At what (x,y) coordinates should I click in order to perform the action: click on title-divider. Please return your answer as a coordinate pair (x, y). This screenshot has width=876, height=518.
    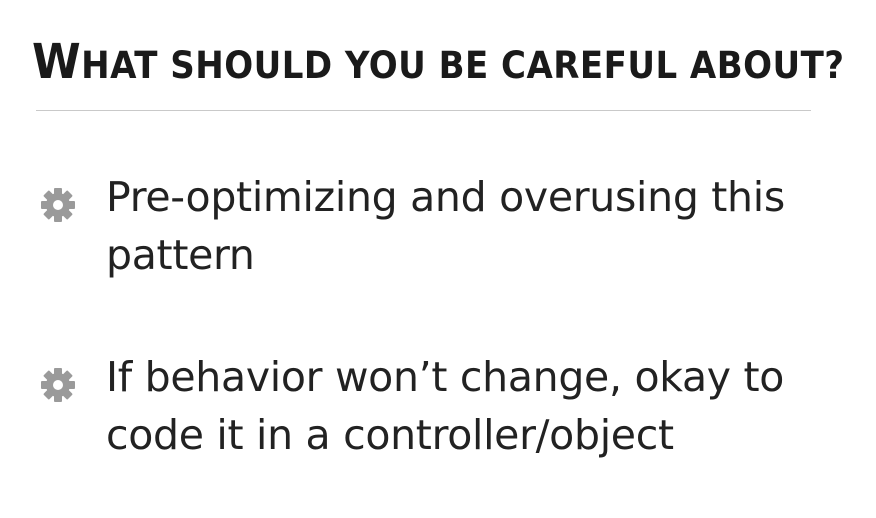
    Looking at the image, I should click on (423, 110).